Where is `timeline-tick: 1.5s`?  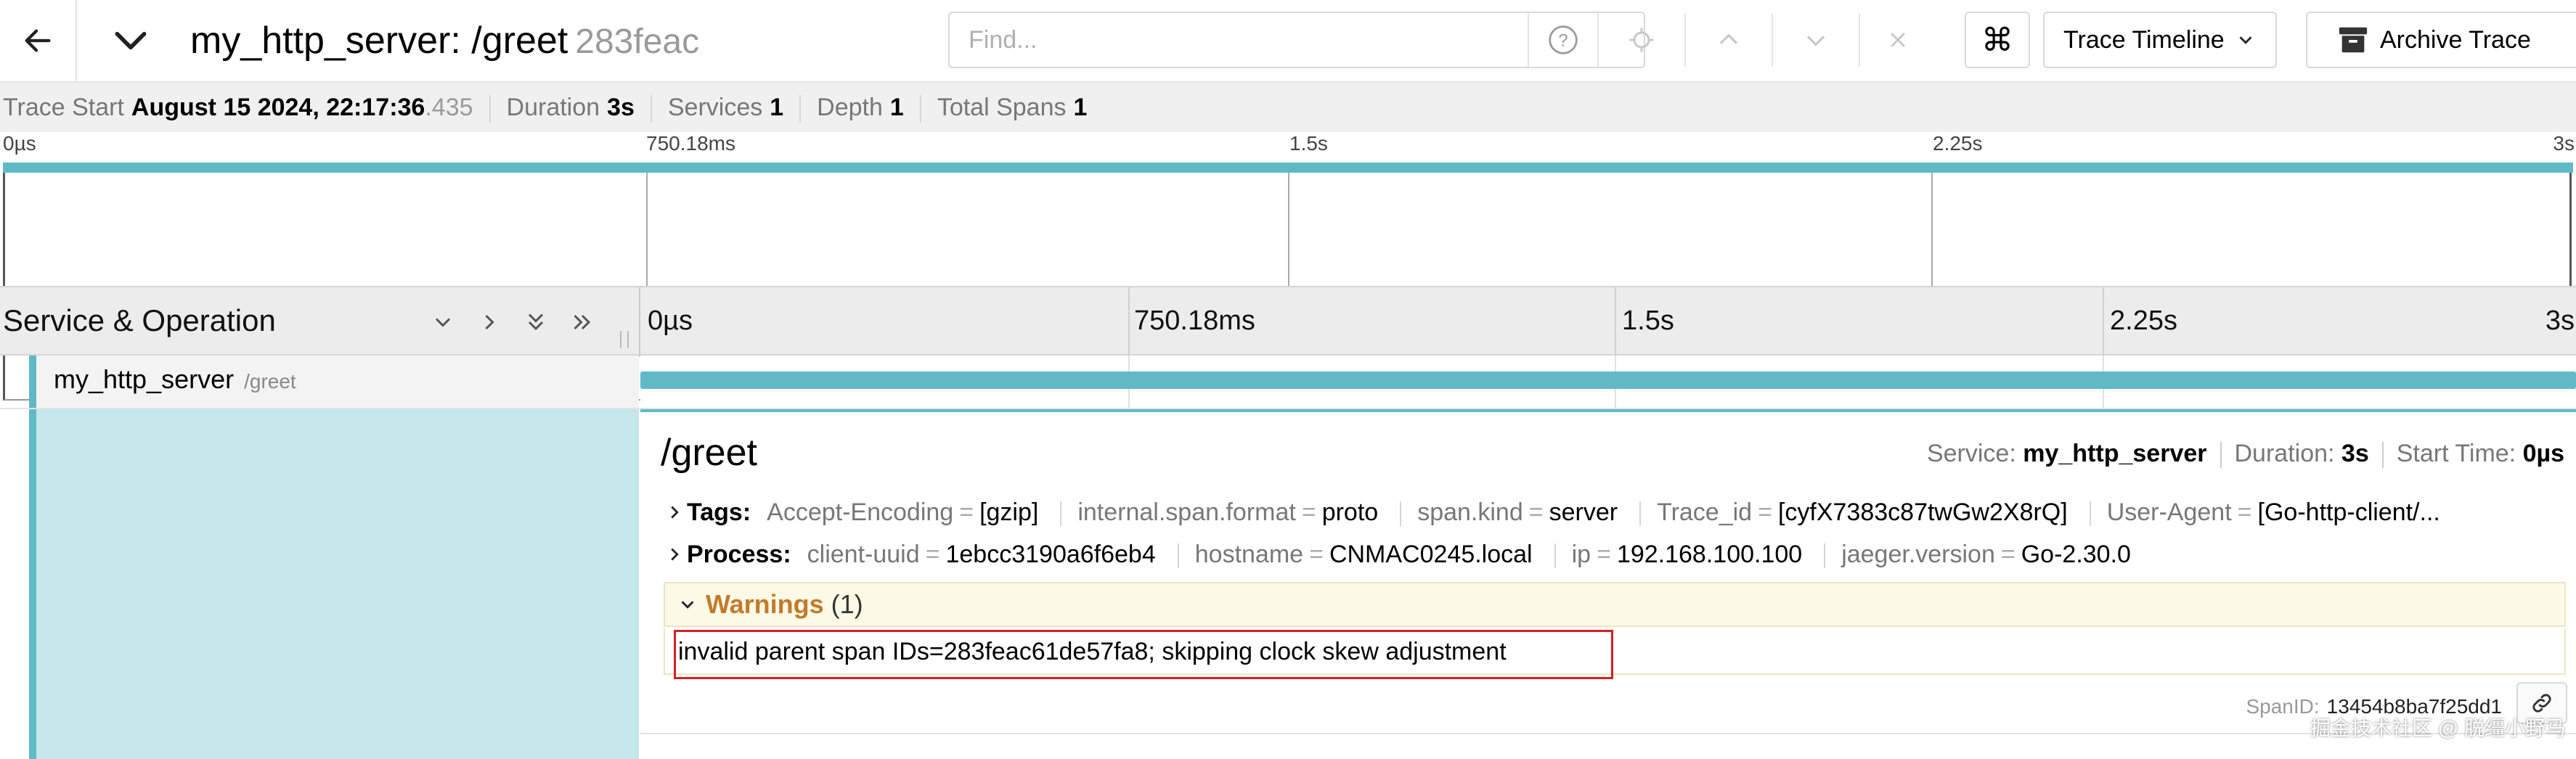
timeline-tick: 1.5s is located at coordinates (1648, 320).